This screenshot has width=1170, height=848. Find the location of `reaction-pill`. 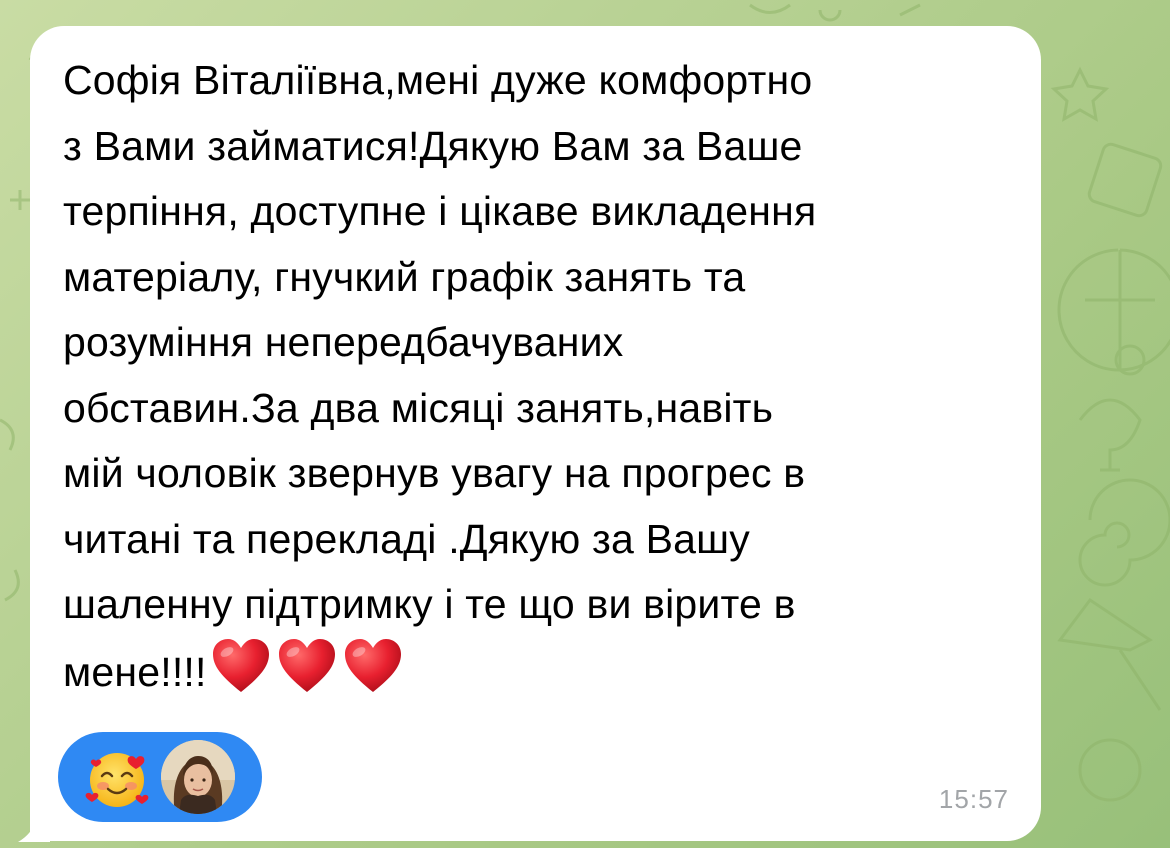

reaction-pill is located at coordinates (160, 777).